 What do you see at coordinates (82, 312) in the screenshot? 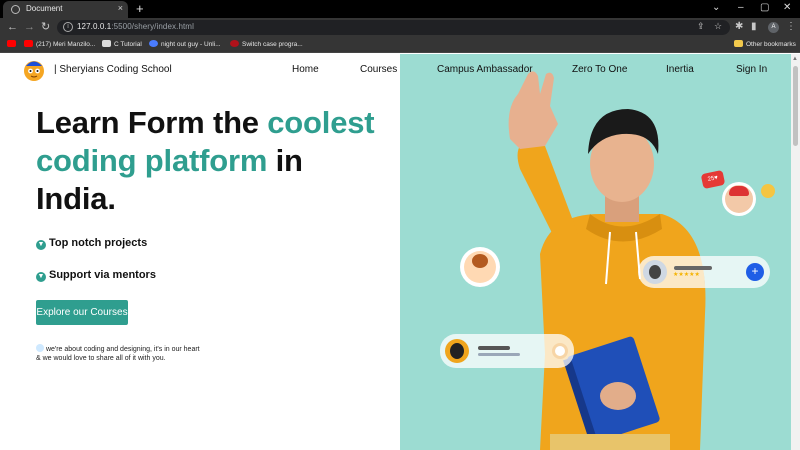
I see `explore-courses-button: Explore our Courses` at bounding box center [82, 312].